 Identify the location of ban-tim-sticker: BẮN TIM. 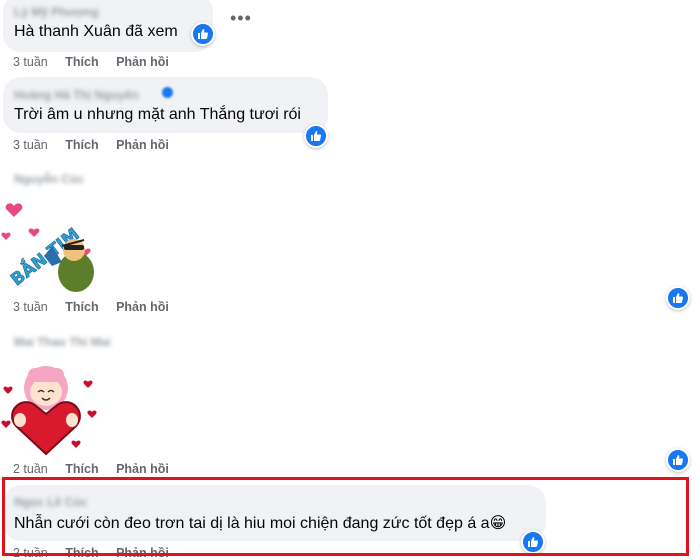
(47, 247).